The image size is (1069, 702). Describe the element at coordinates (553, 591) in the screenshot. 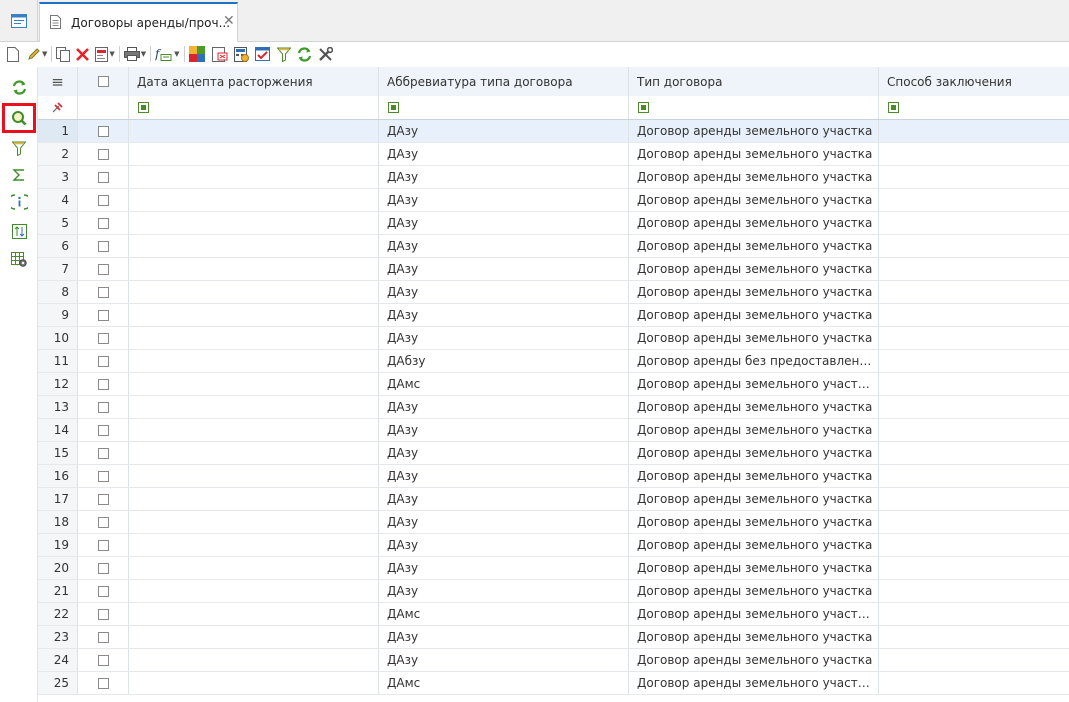

I see `table-row: 21 ДАзу Договор аренды земельного участка` at that location.